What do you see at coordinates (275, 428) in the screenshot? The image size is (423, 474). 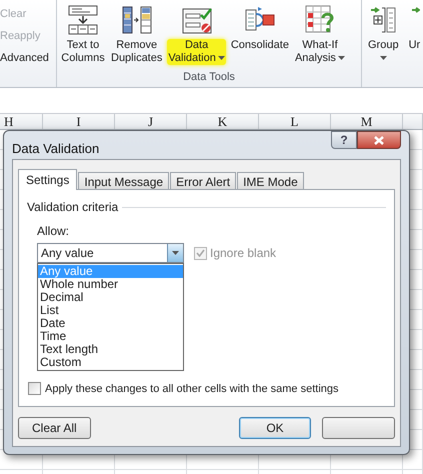 I see `dialog-button: OK` at bounding box center [275, 428].